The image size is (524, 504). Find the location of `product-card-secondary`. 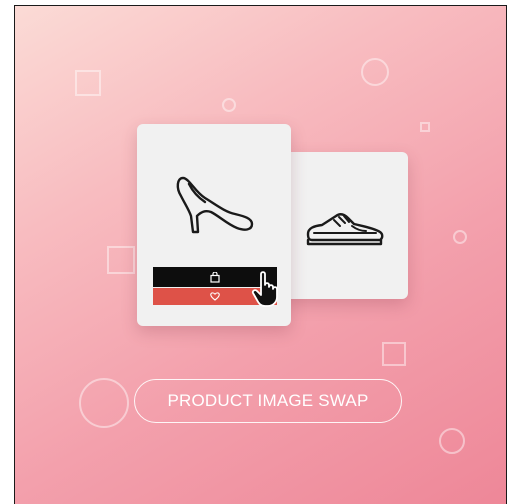

product-card-secondary is located at coordinates (345, 225).